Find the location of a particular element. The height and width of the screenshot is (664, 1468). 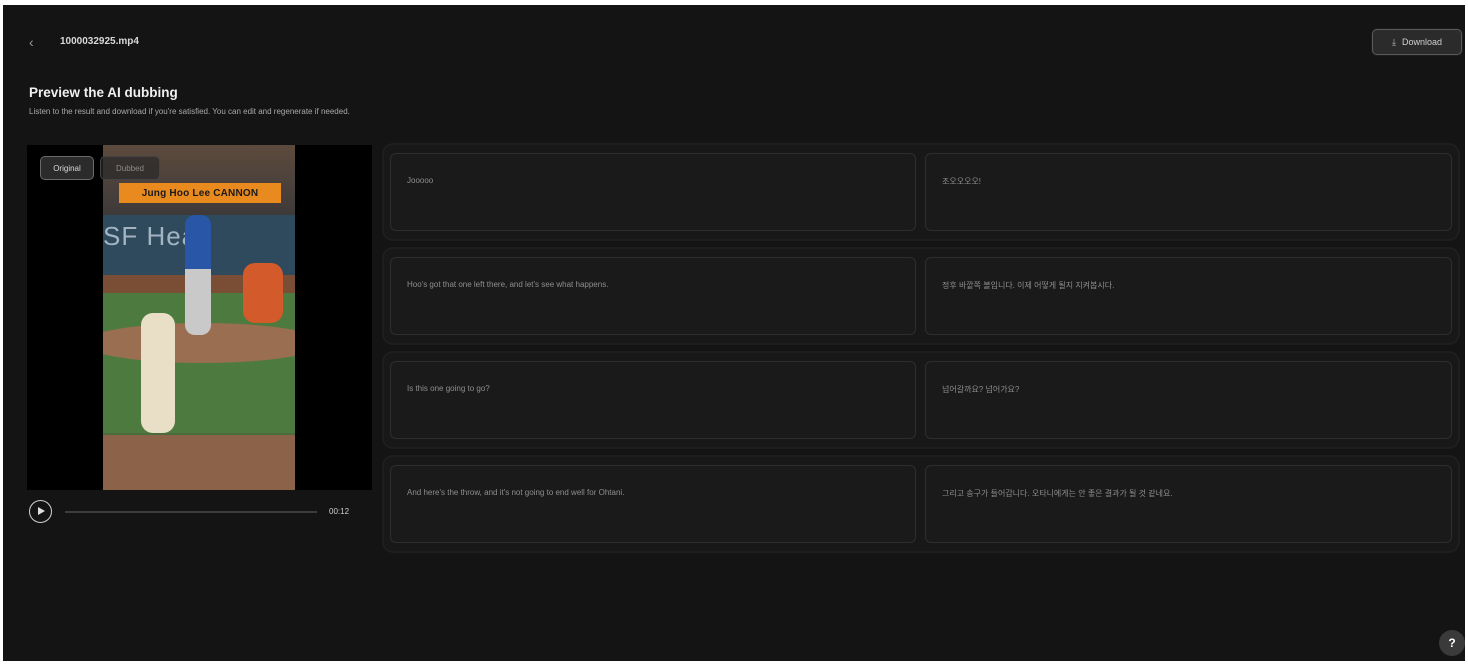

original-toggle-button: Original is located at coordinates (67, 168).